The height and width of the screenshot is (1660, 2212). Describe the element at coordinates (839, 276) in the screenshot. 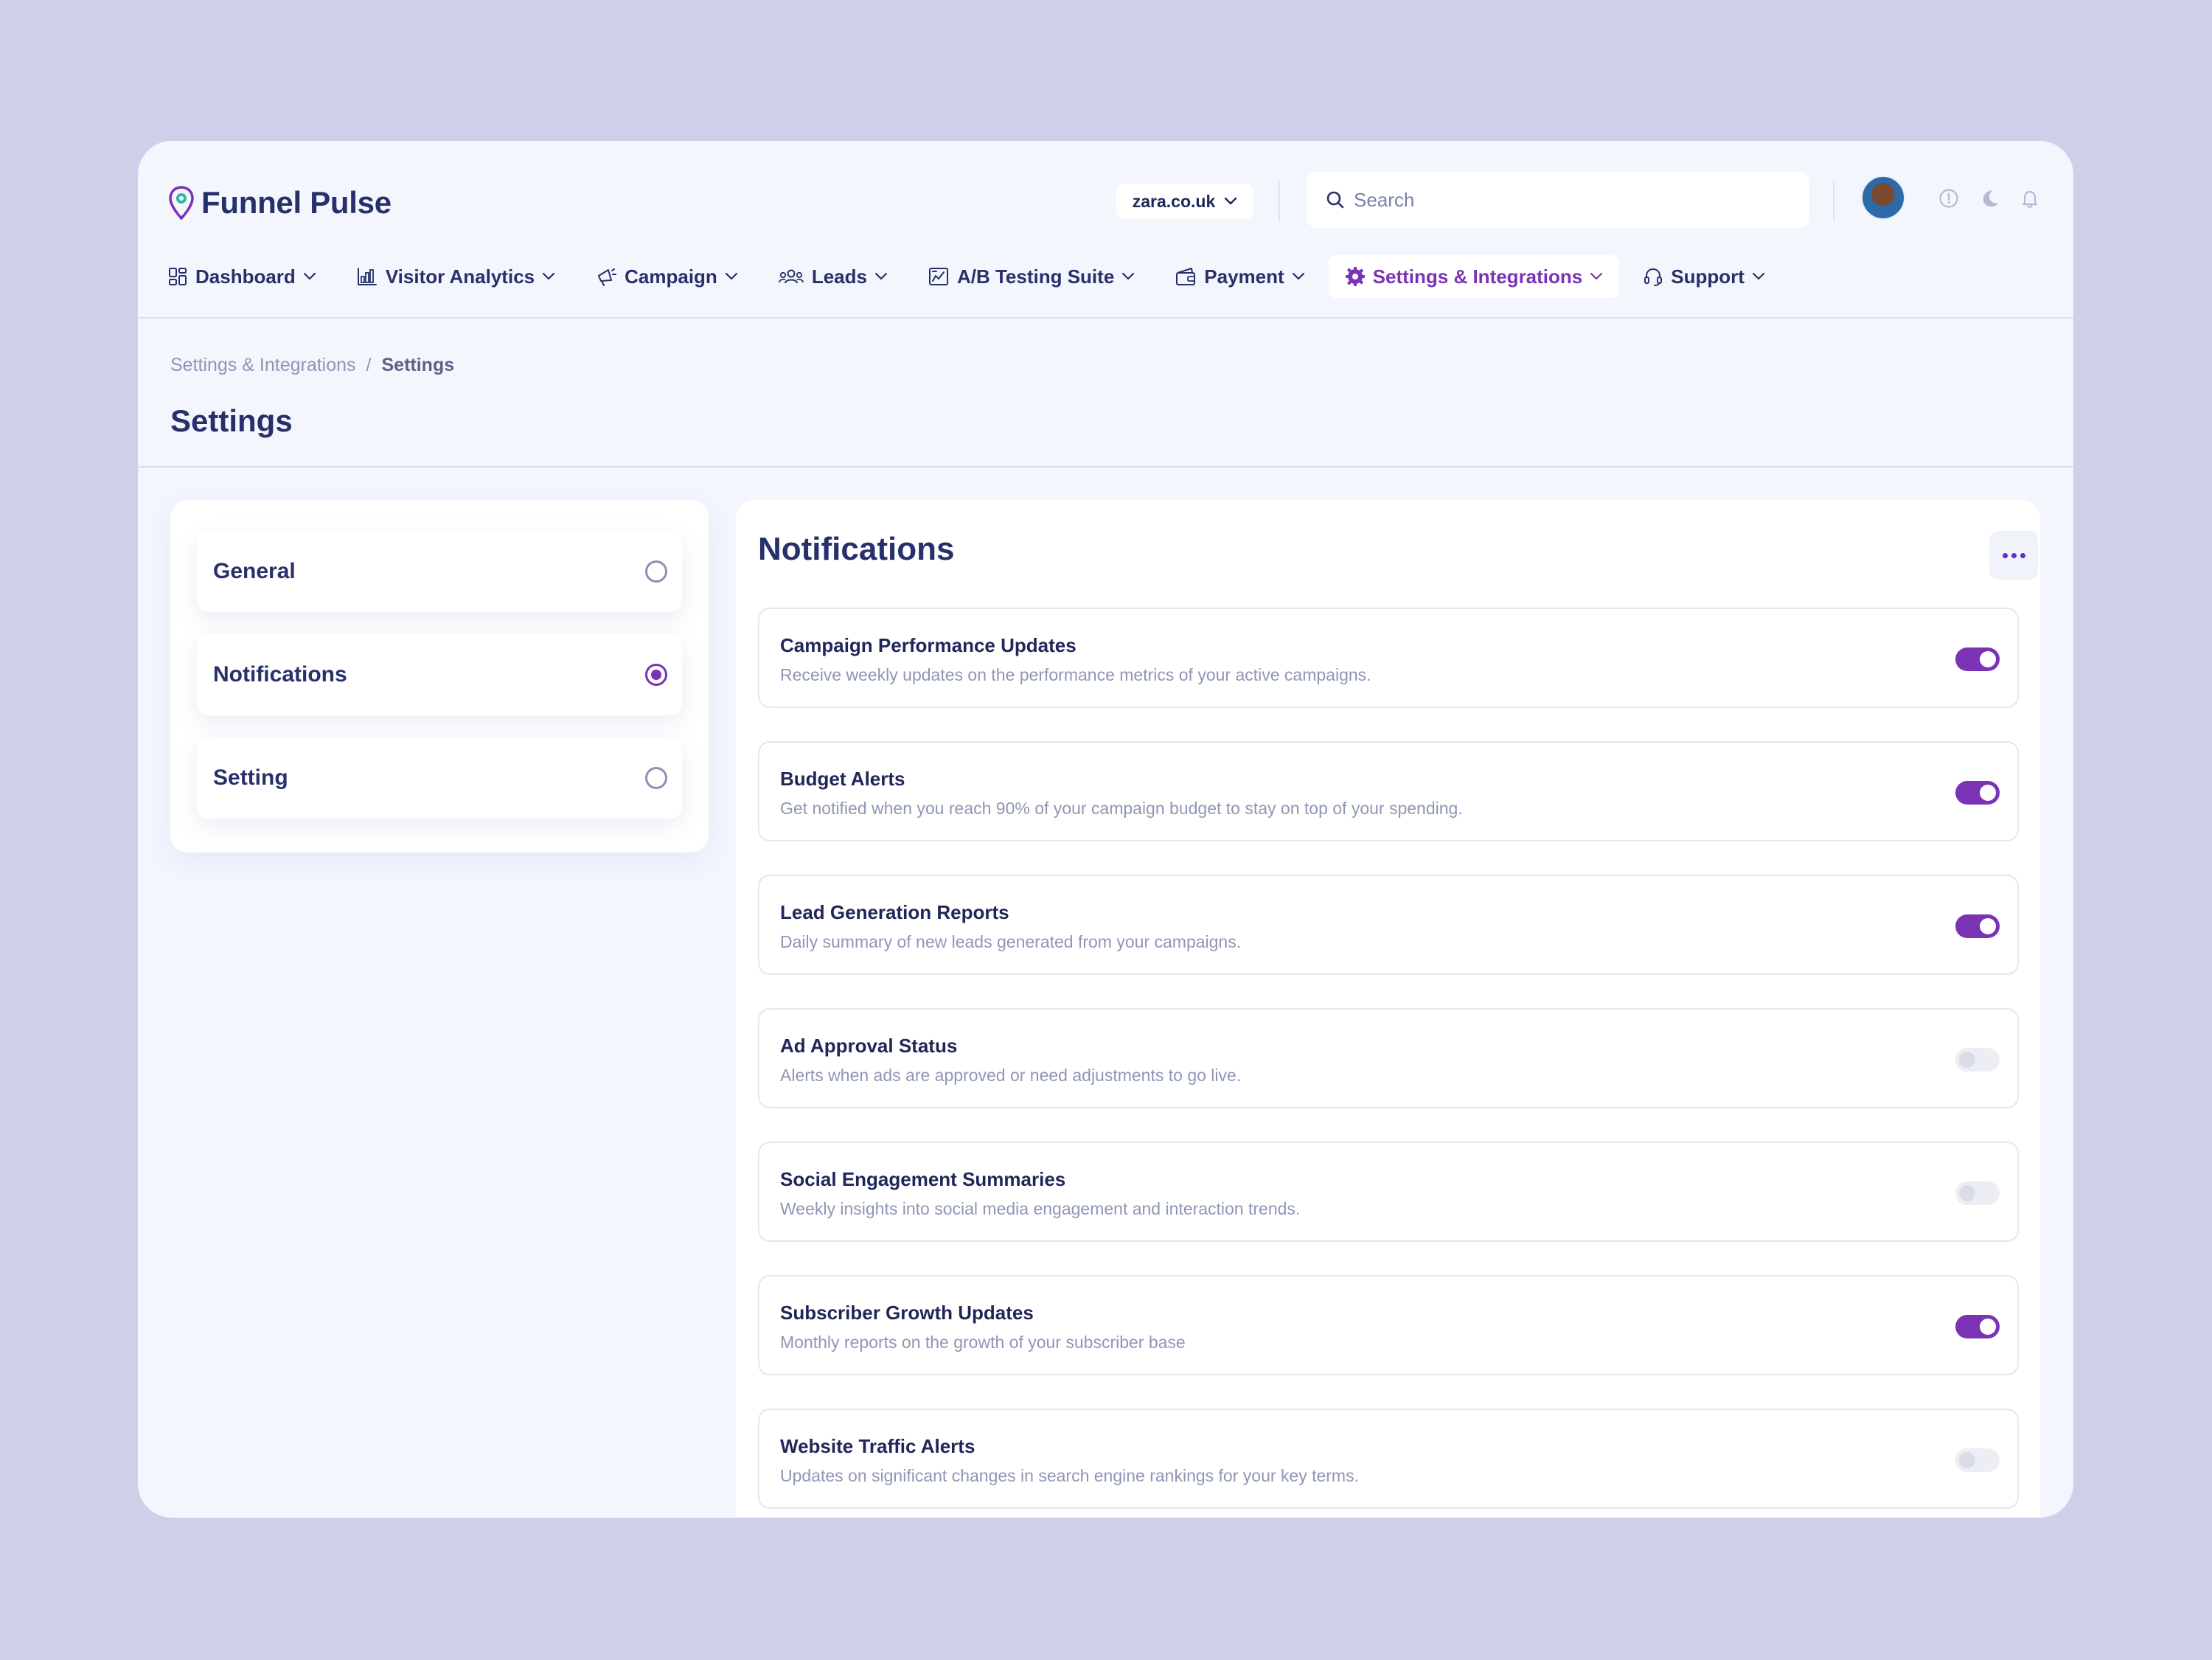

I see `nav-label: Leads` at that location.